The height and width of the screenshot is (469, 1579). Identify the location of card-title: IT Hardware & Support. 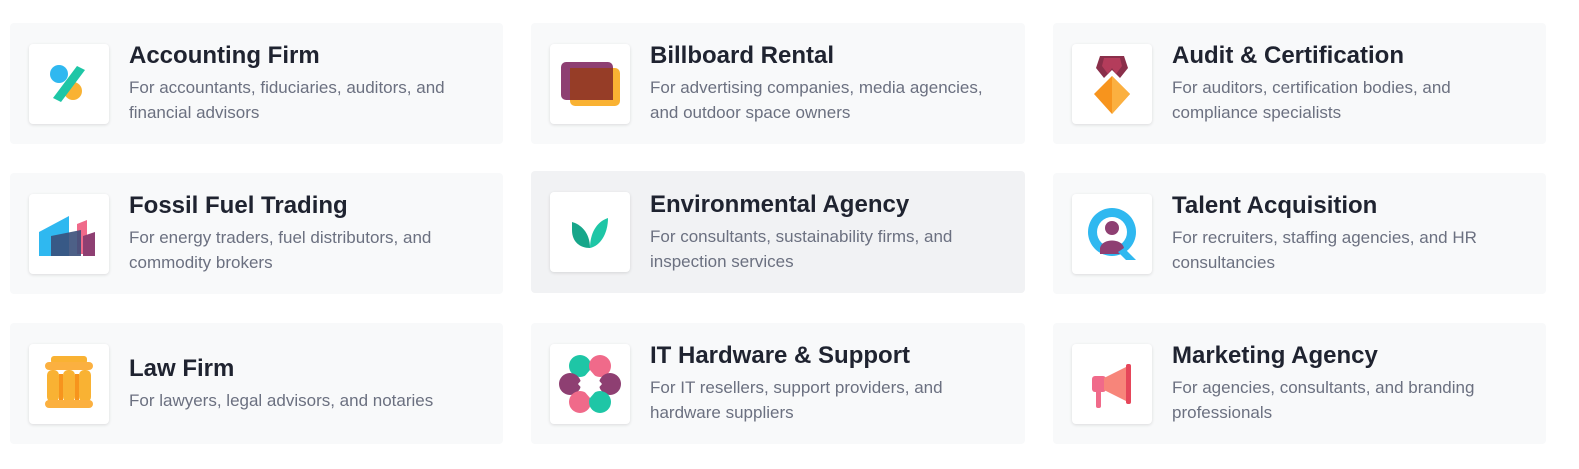
(780, 355).